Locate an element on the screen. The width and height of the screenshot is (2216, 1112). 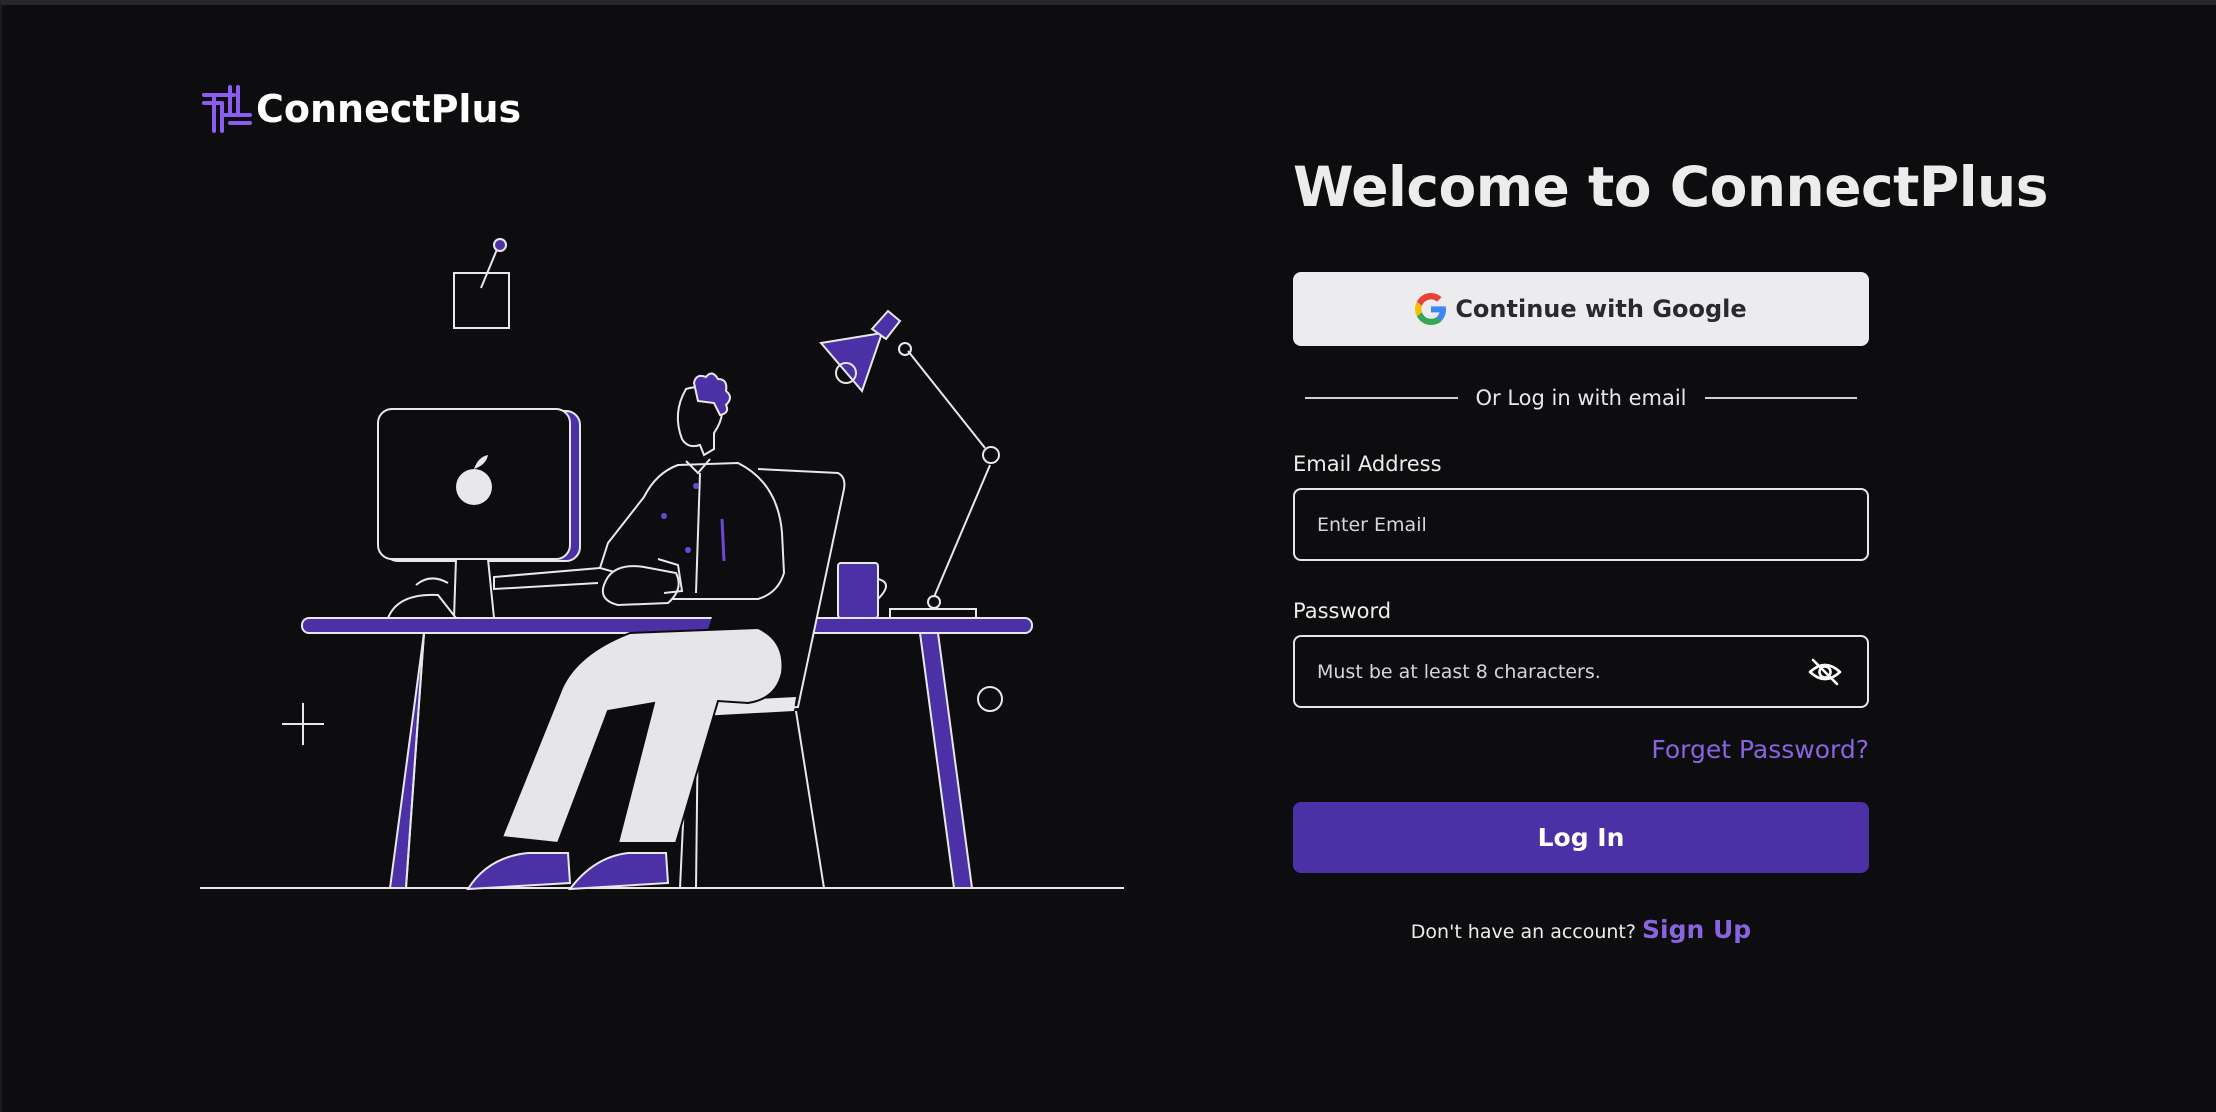
brand-name: ConnectPlus is located at coordinates (389, 109).